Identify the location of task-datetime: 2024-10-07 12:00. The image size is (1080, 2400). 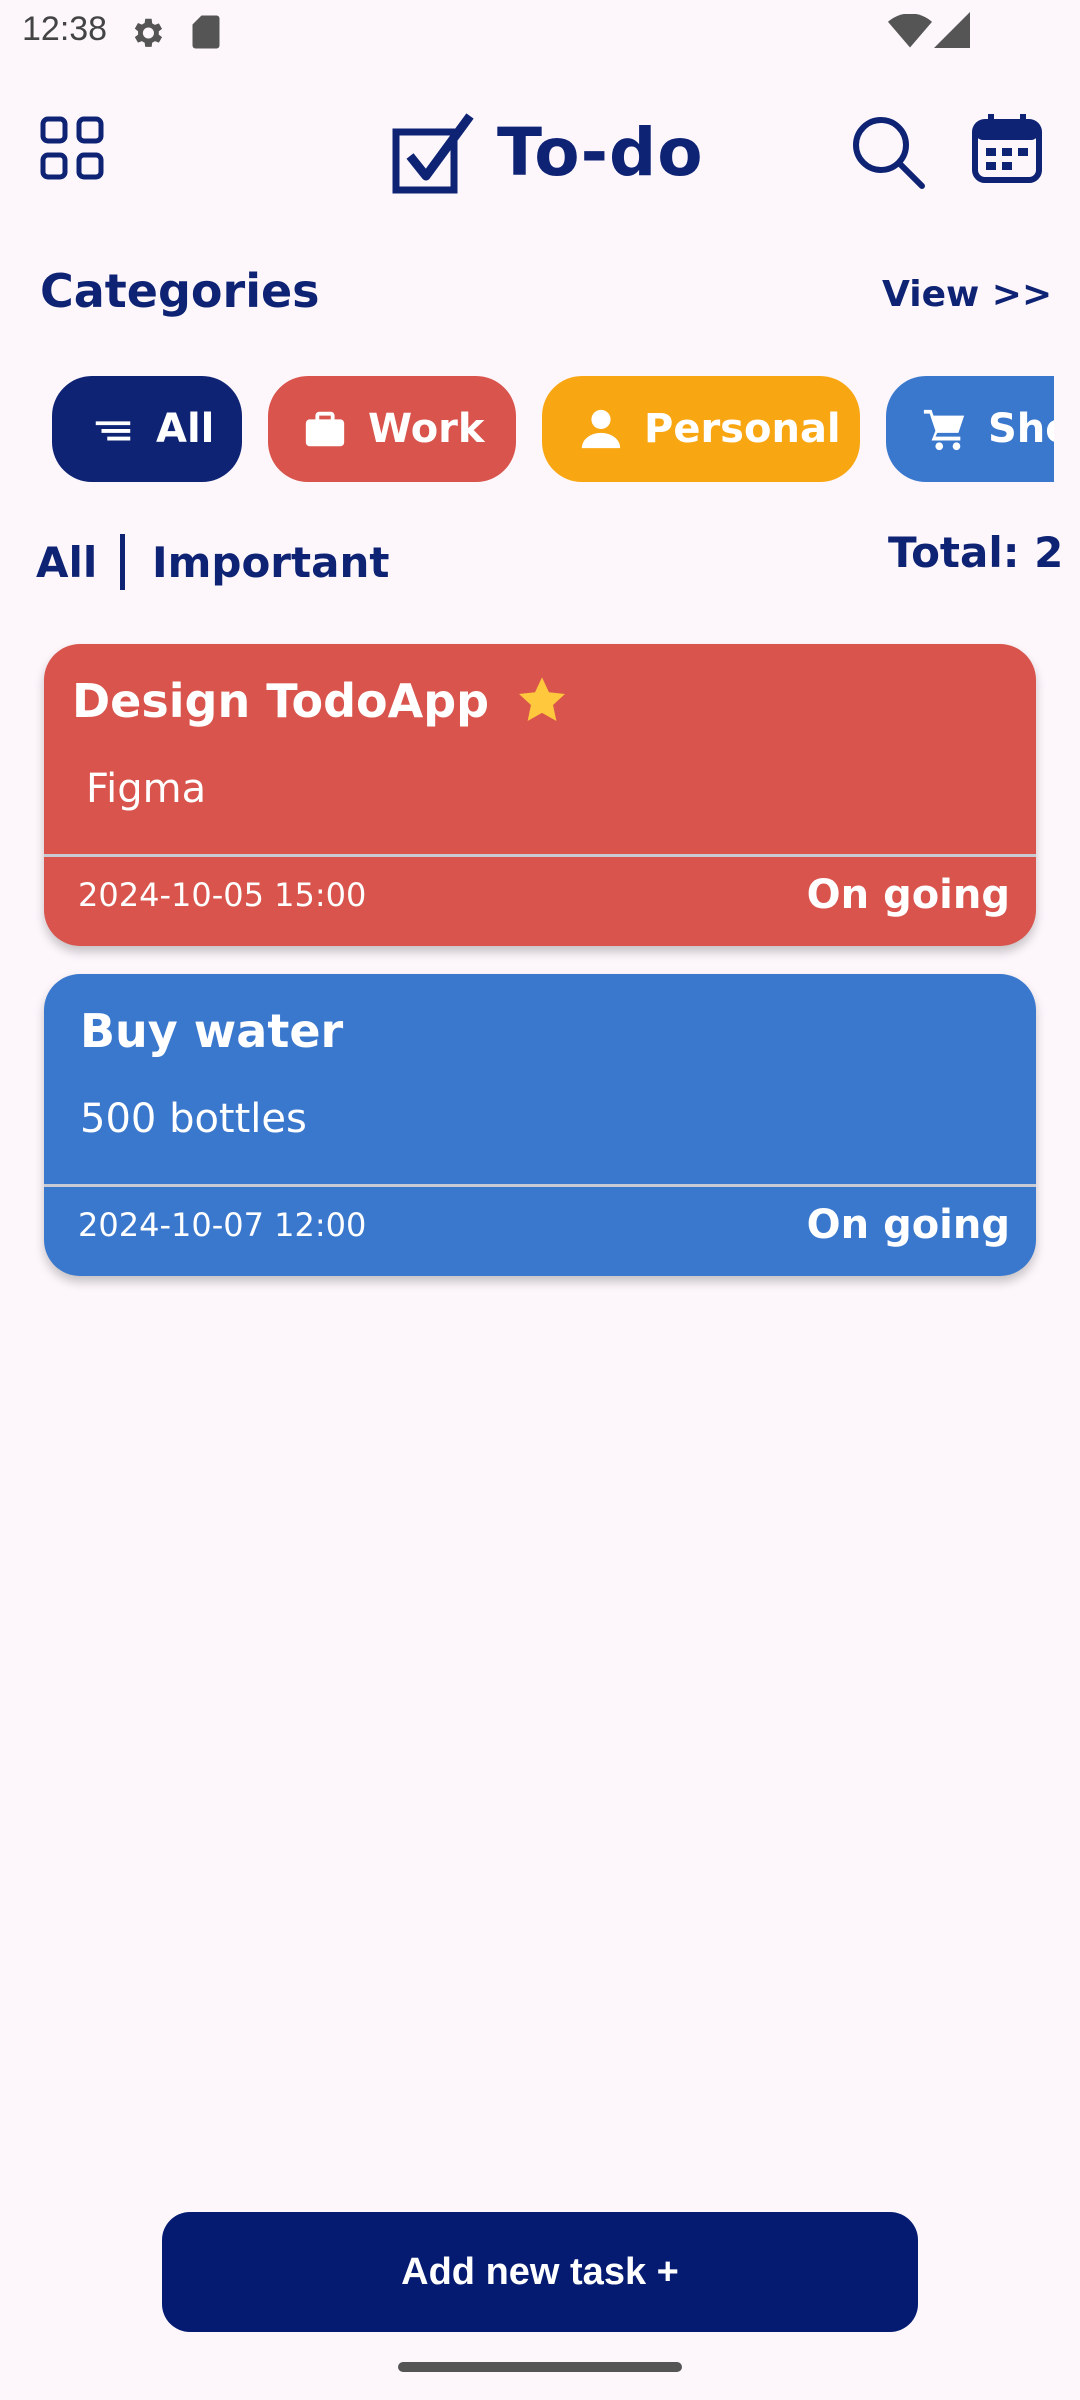
(222, 1225).